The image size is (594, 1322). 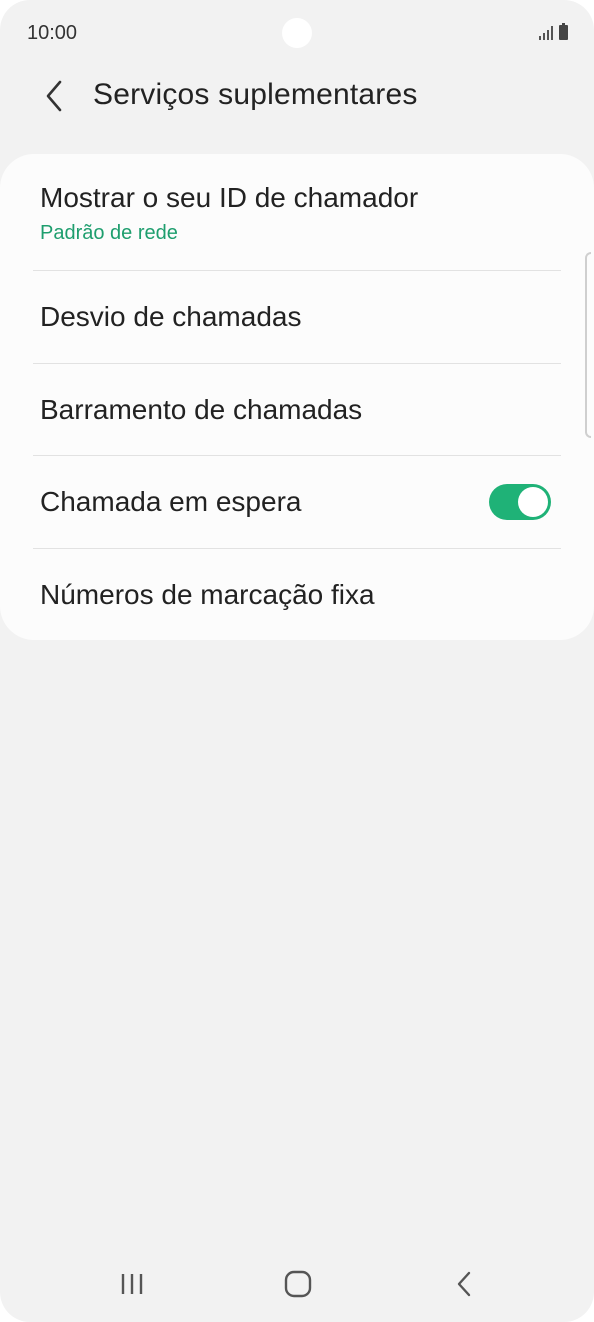 I want to click on page-title: Serviços suplementares, so click(x=255, y=94).